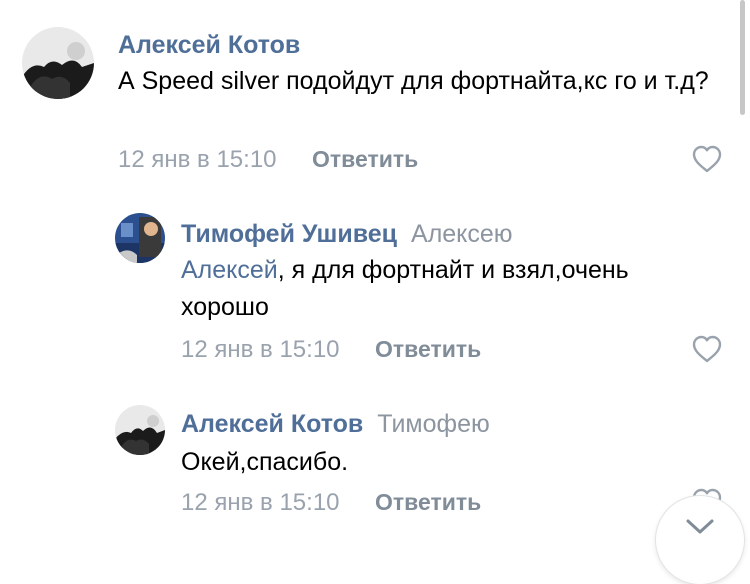 The width and height of the screenshot is (750, 584). Describe the element at coordinates (229, 270) in the screenshot. I see `mention-link: Алексей` at that location.